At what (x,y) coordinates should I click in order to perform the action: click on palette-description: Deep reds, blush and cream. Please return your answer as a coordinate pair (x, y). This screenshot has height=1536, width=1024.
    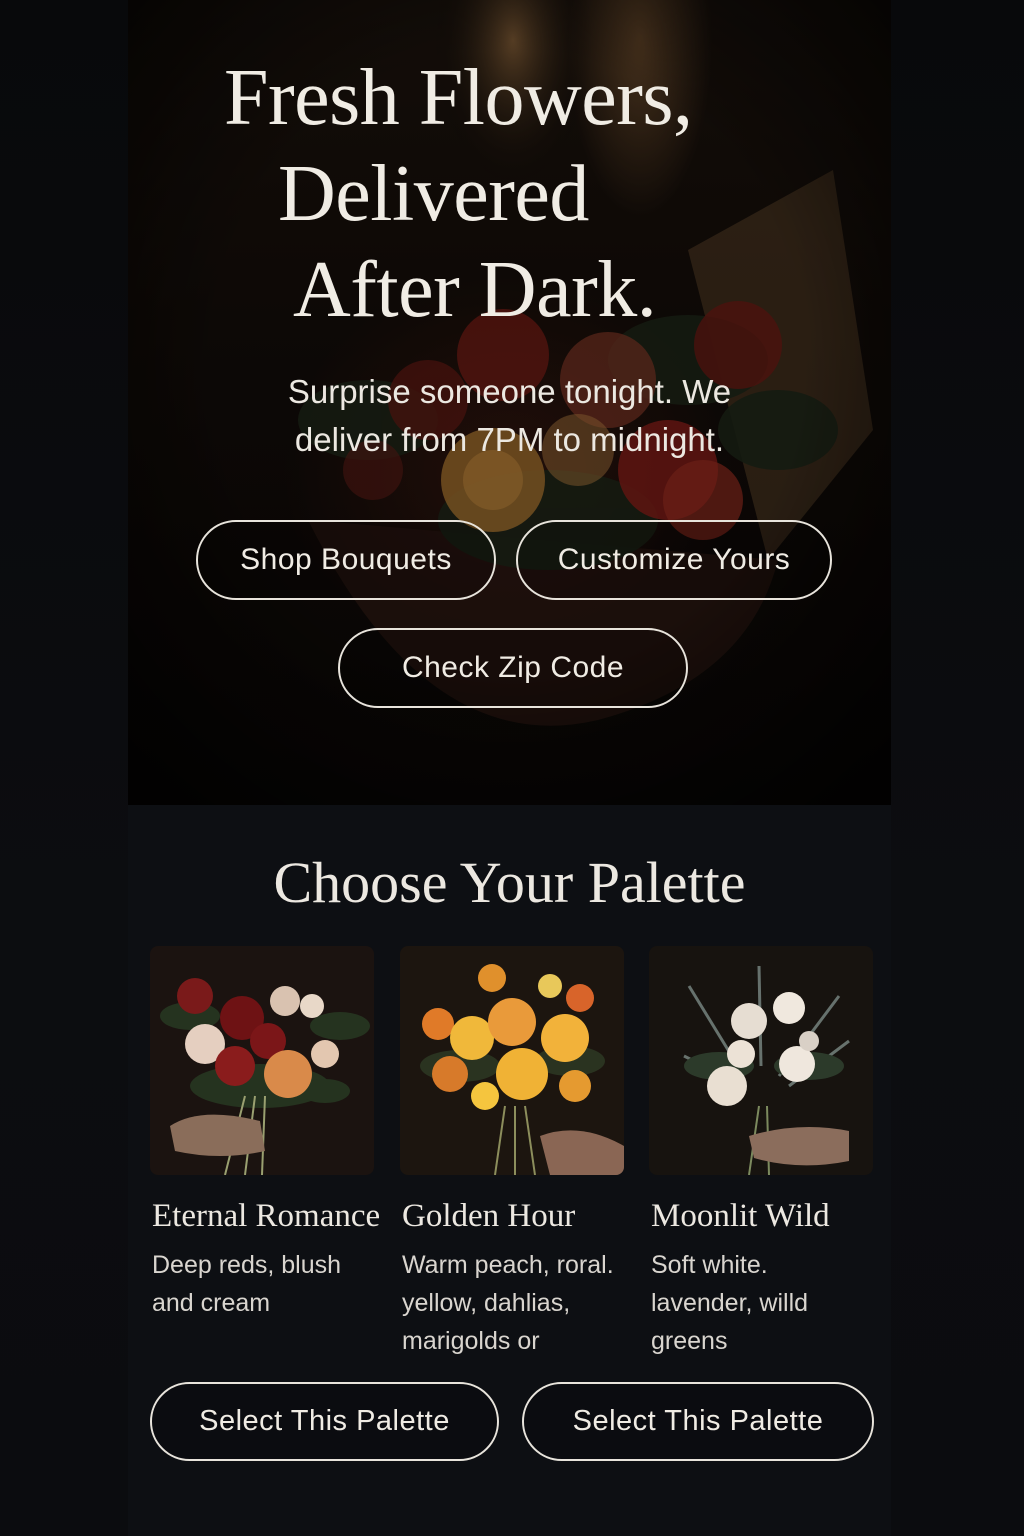
    Looking at the image, I should click on (267, 1284).